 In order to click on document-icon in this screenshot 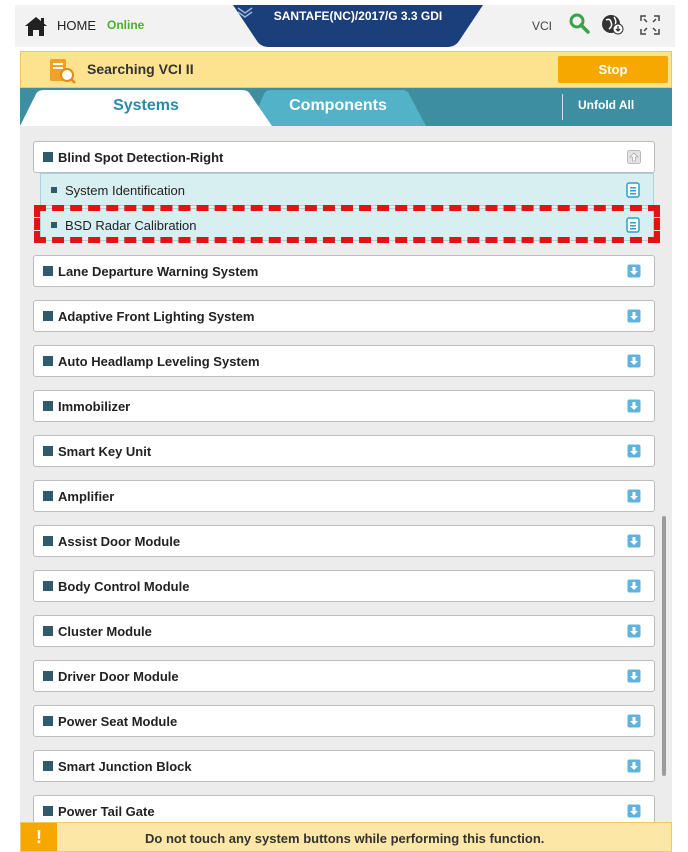, I will do `click(633, 190)`.